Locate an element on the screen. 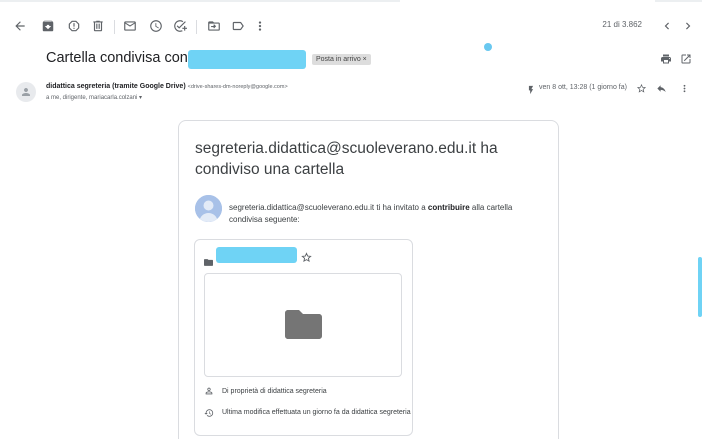  archive-icon is located at coordinates (48, 26).